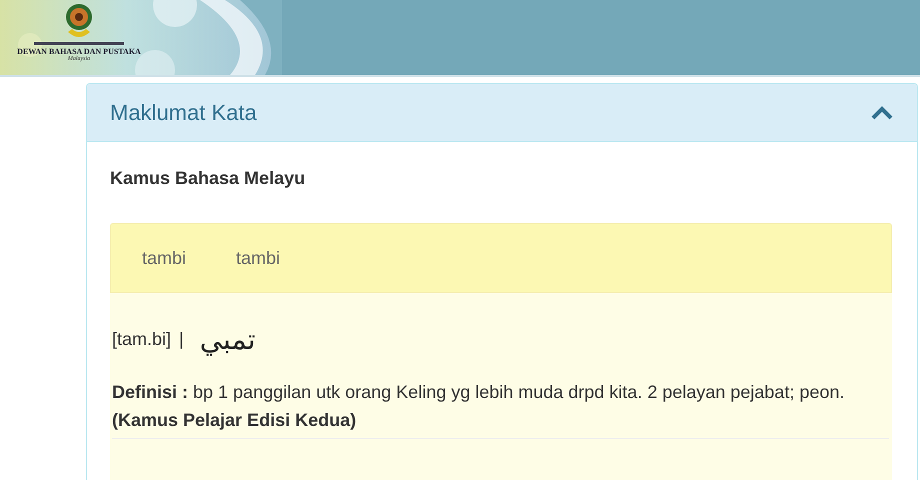  Describe the element at coordinates (183, 113) in the screenshot. I see `panel-title: Maklumat Kata` at that location.